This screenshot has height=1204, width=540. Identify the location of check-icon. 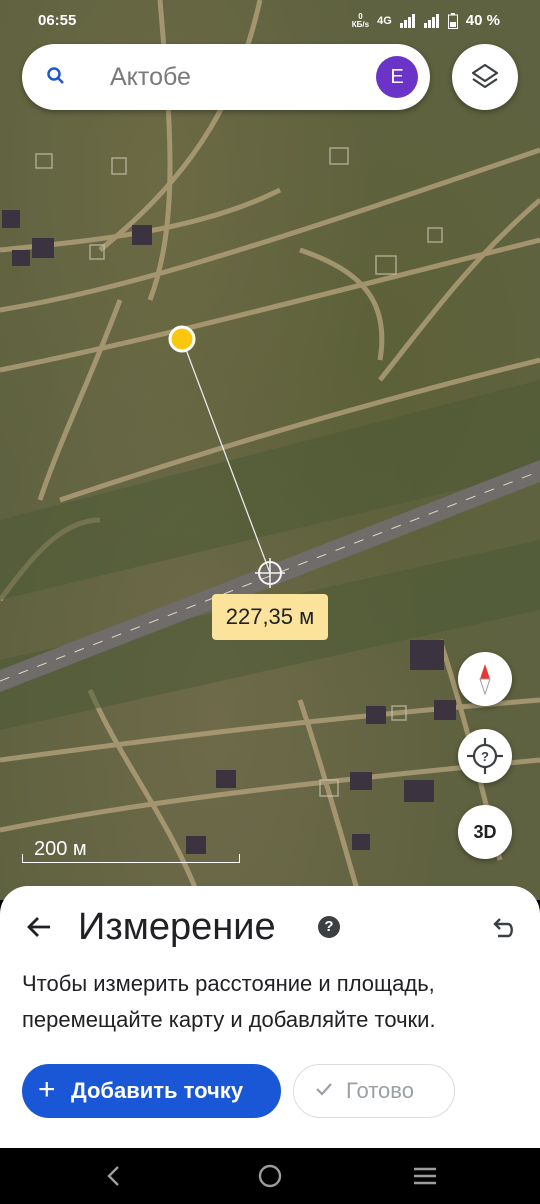
(324, 1089).